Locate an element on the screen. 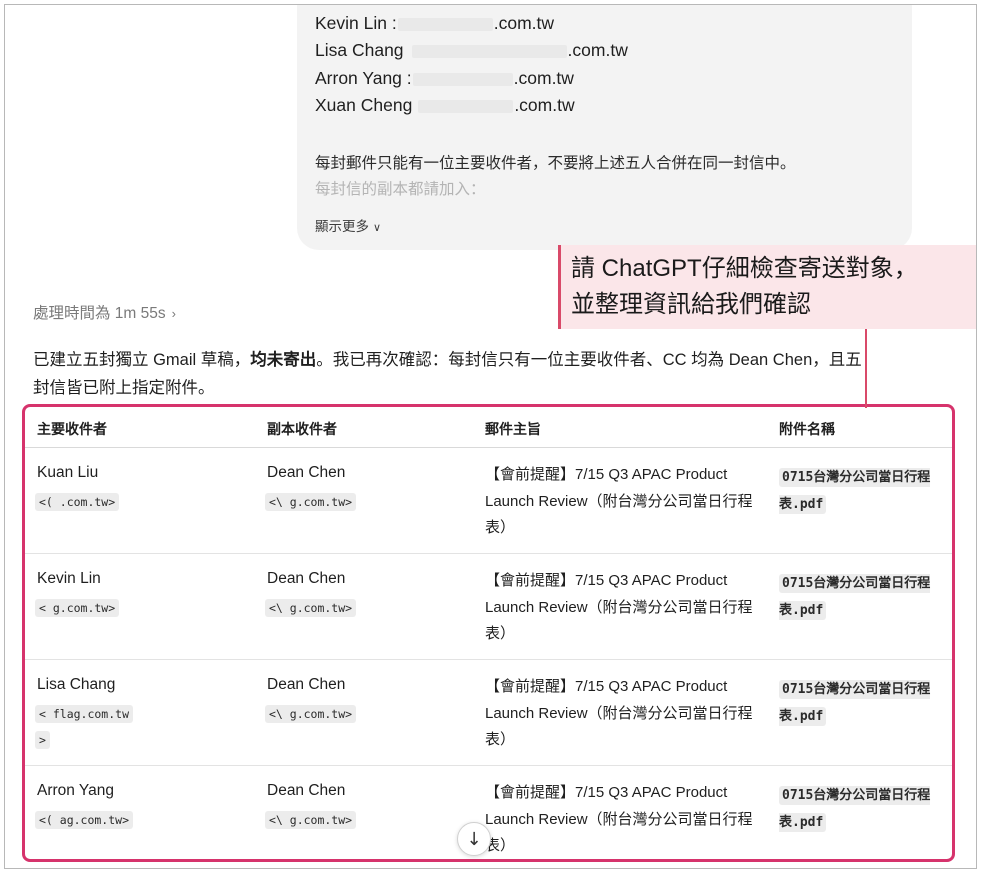 Image resolution: width=981 pixels, height=873 pixels. thinking-time-toggle: 處理時間為 1m 55s › is located at coordinates (104, 312).